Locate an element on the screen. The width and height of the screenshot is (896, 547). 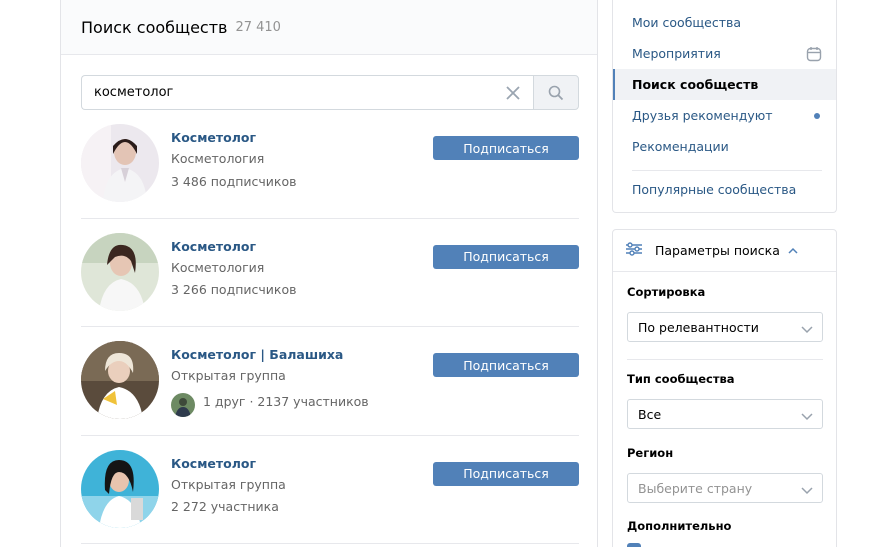
members-text: 3 266 подписчиков is located at coordinates (234, 289).